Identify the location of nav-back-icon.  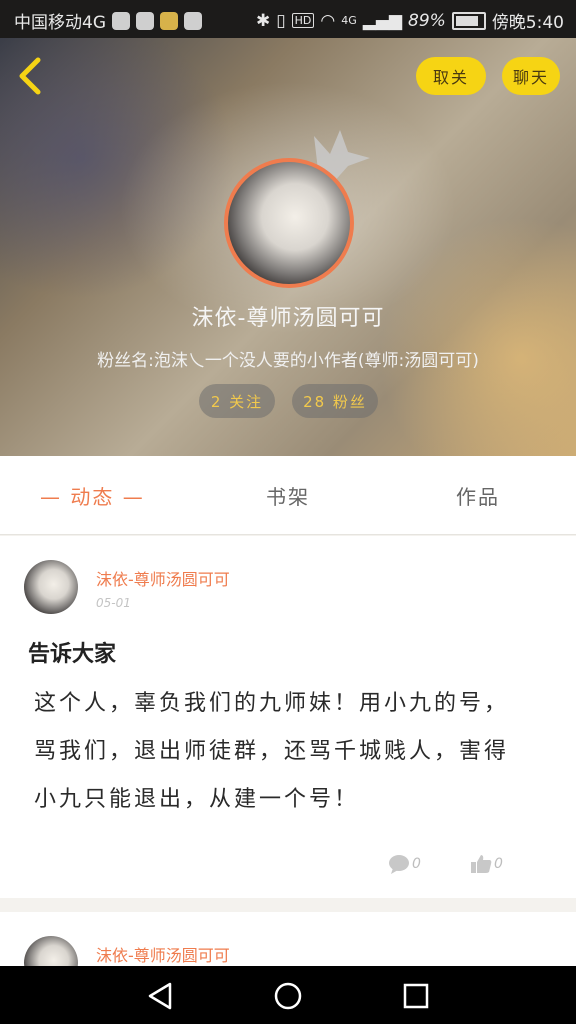
(160, 996).